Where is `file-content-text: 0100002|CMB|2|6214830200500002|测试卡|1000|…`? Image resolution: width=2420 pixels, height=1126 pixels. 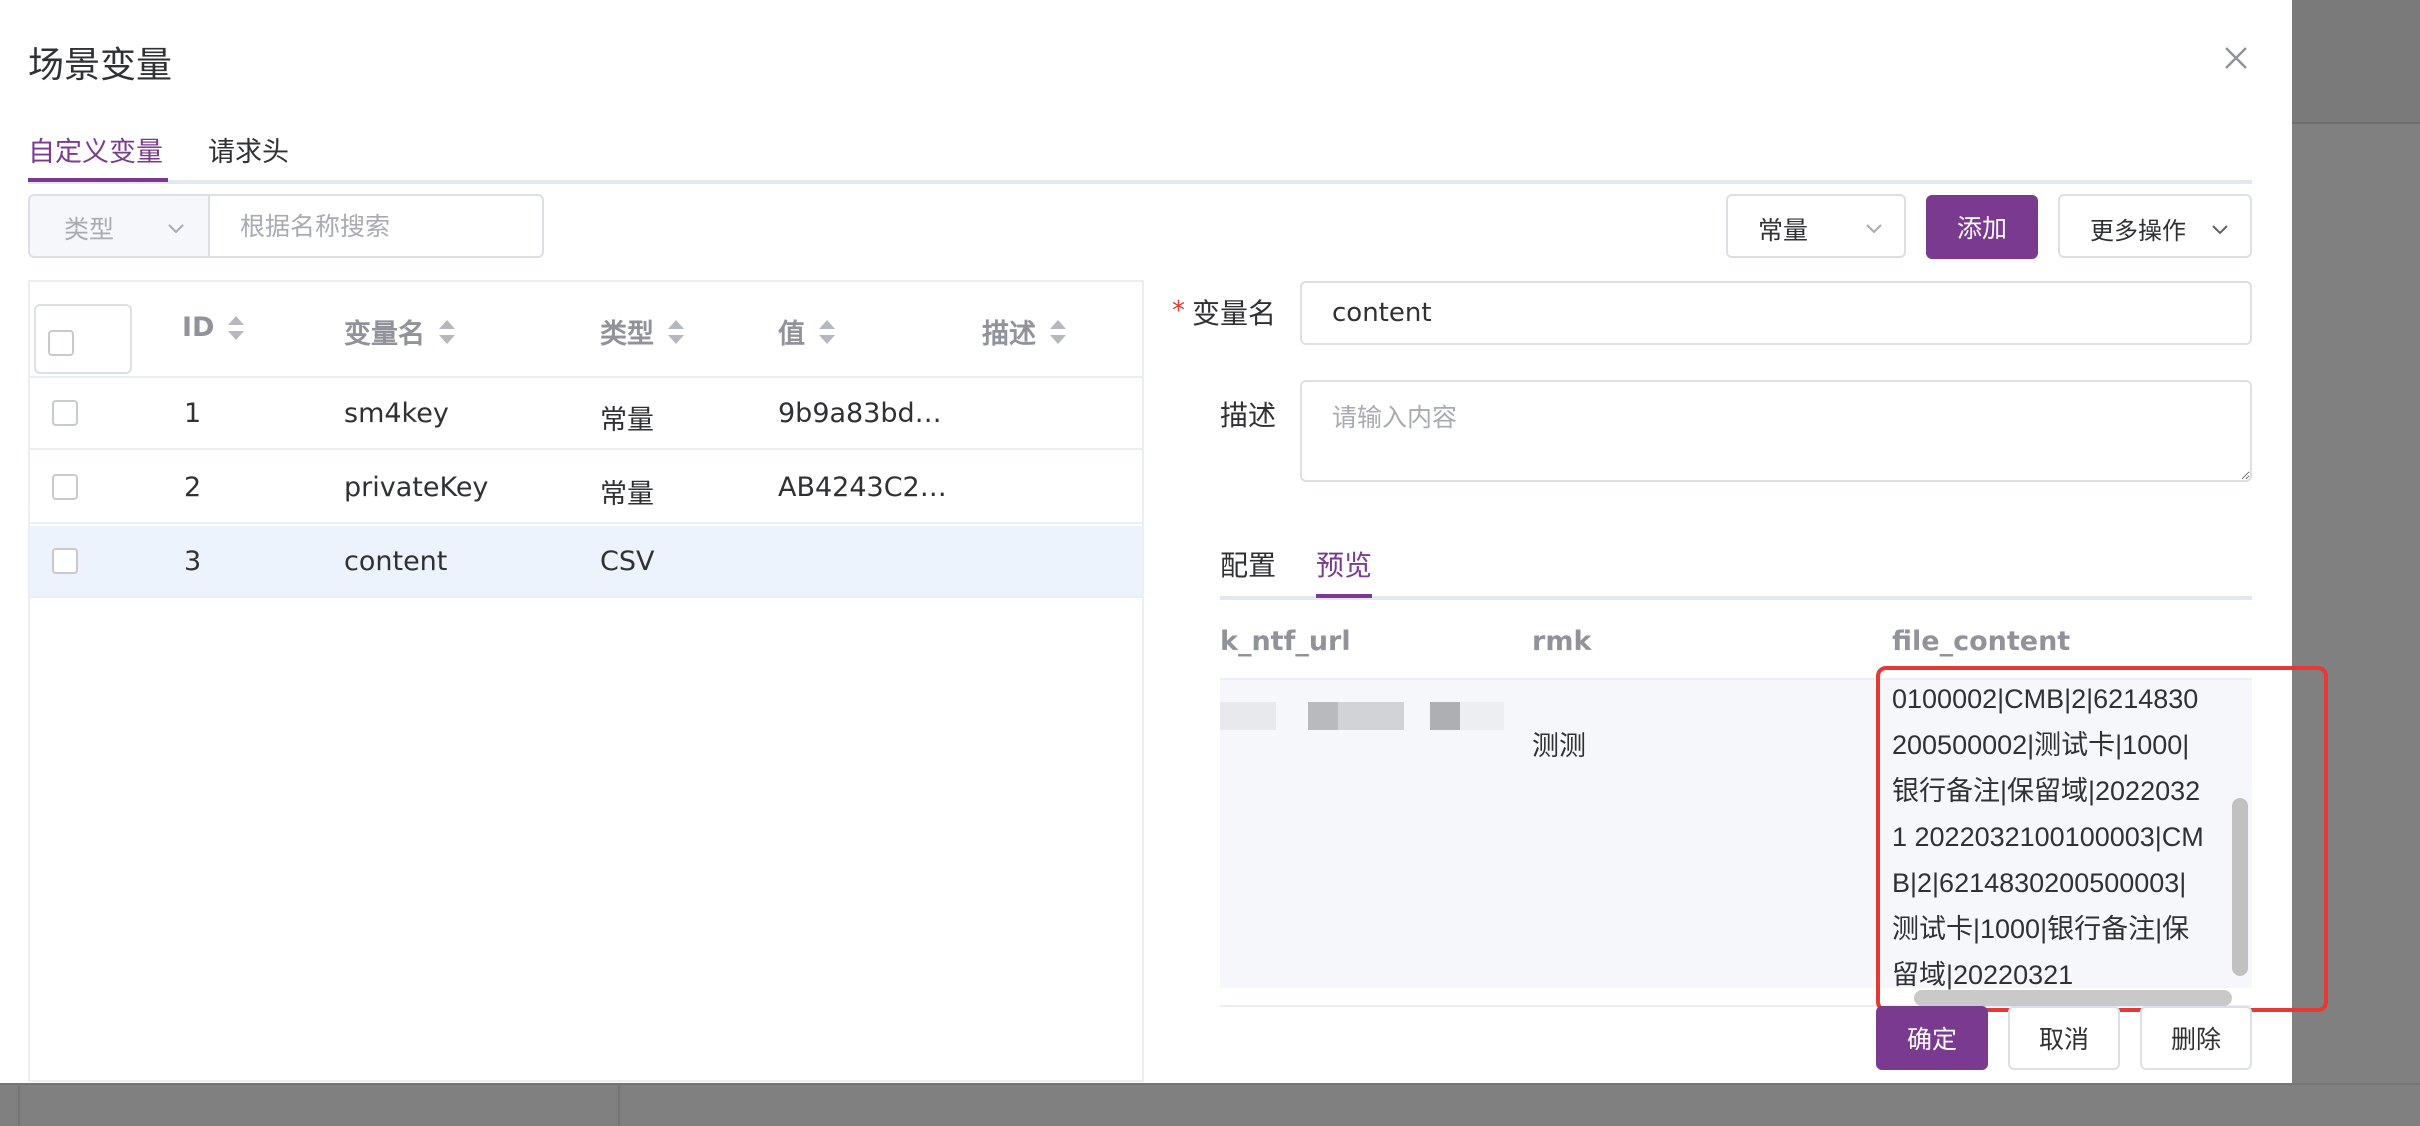 file-content-text: 0100002|CMB|2|6214830200500002|测试卡|1000|… is located at coordinates (2048, 837).